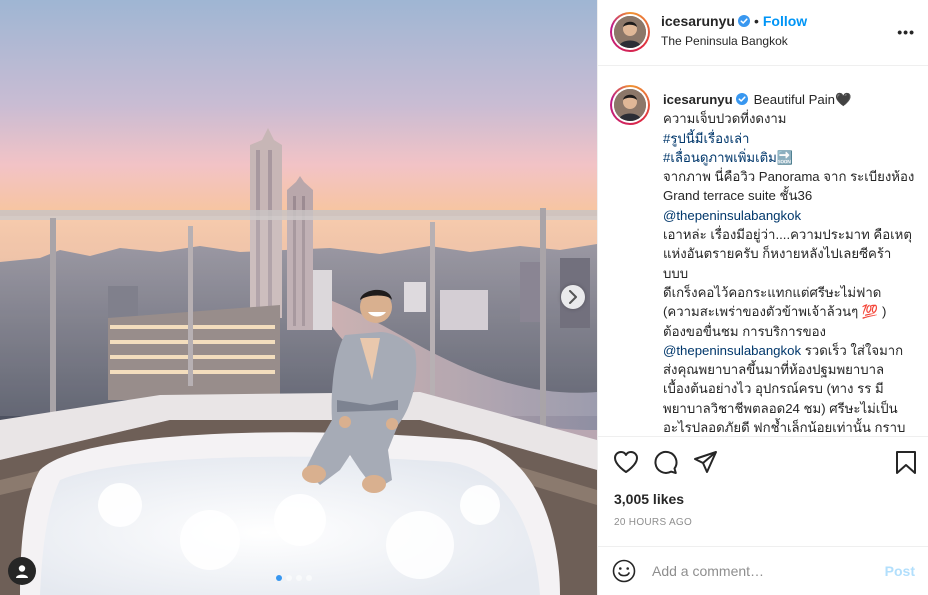 The height and width of the screenshot is (595, 928). I want to click on caption-avatar, so click(630, 105).